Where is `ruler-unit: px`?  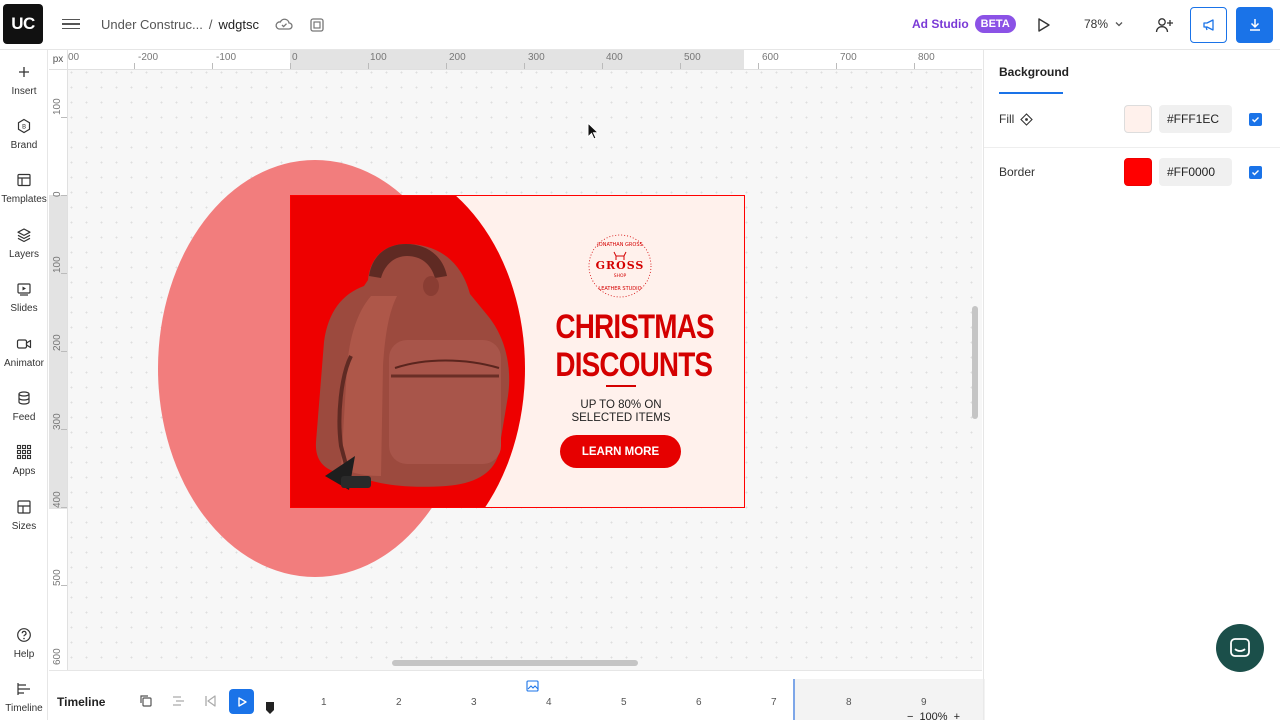 ruler-unit: px is located at coordinates (58, 60).